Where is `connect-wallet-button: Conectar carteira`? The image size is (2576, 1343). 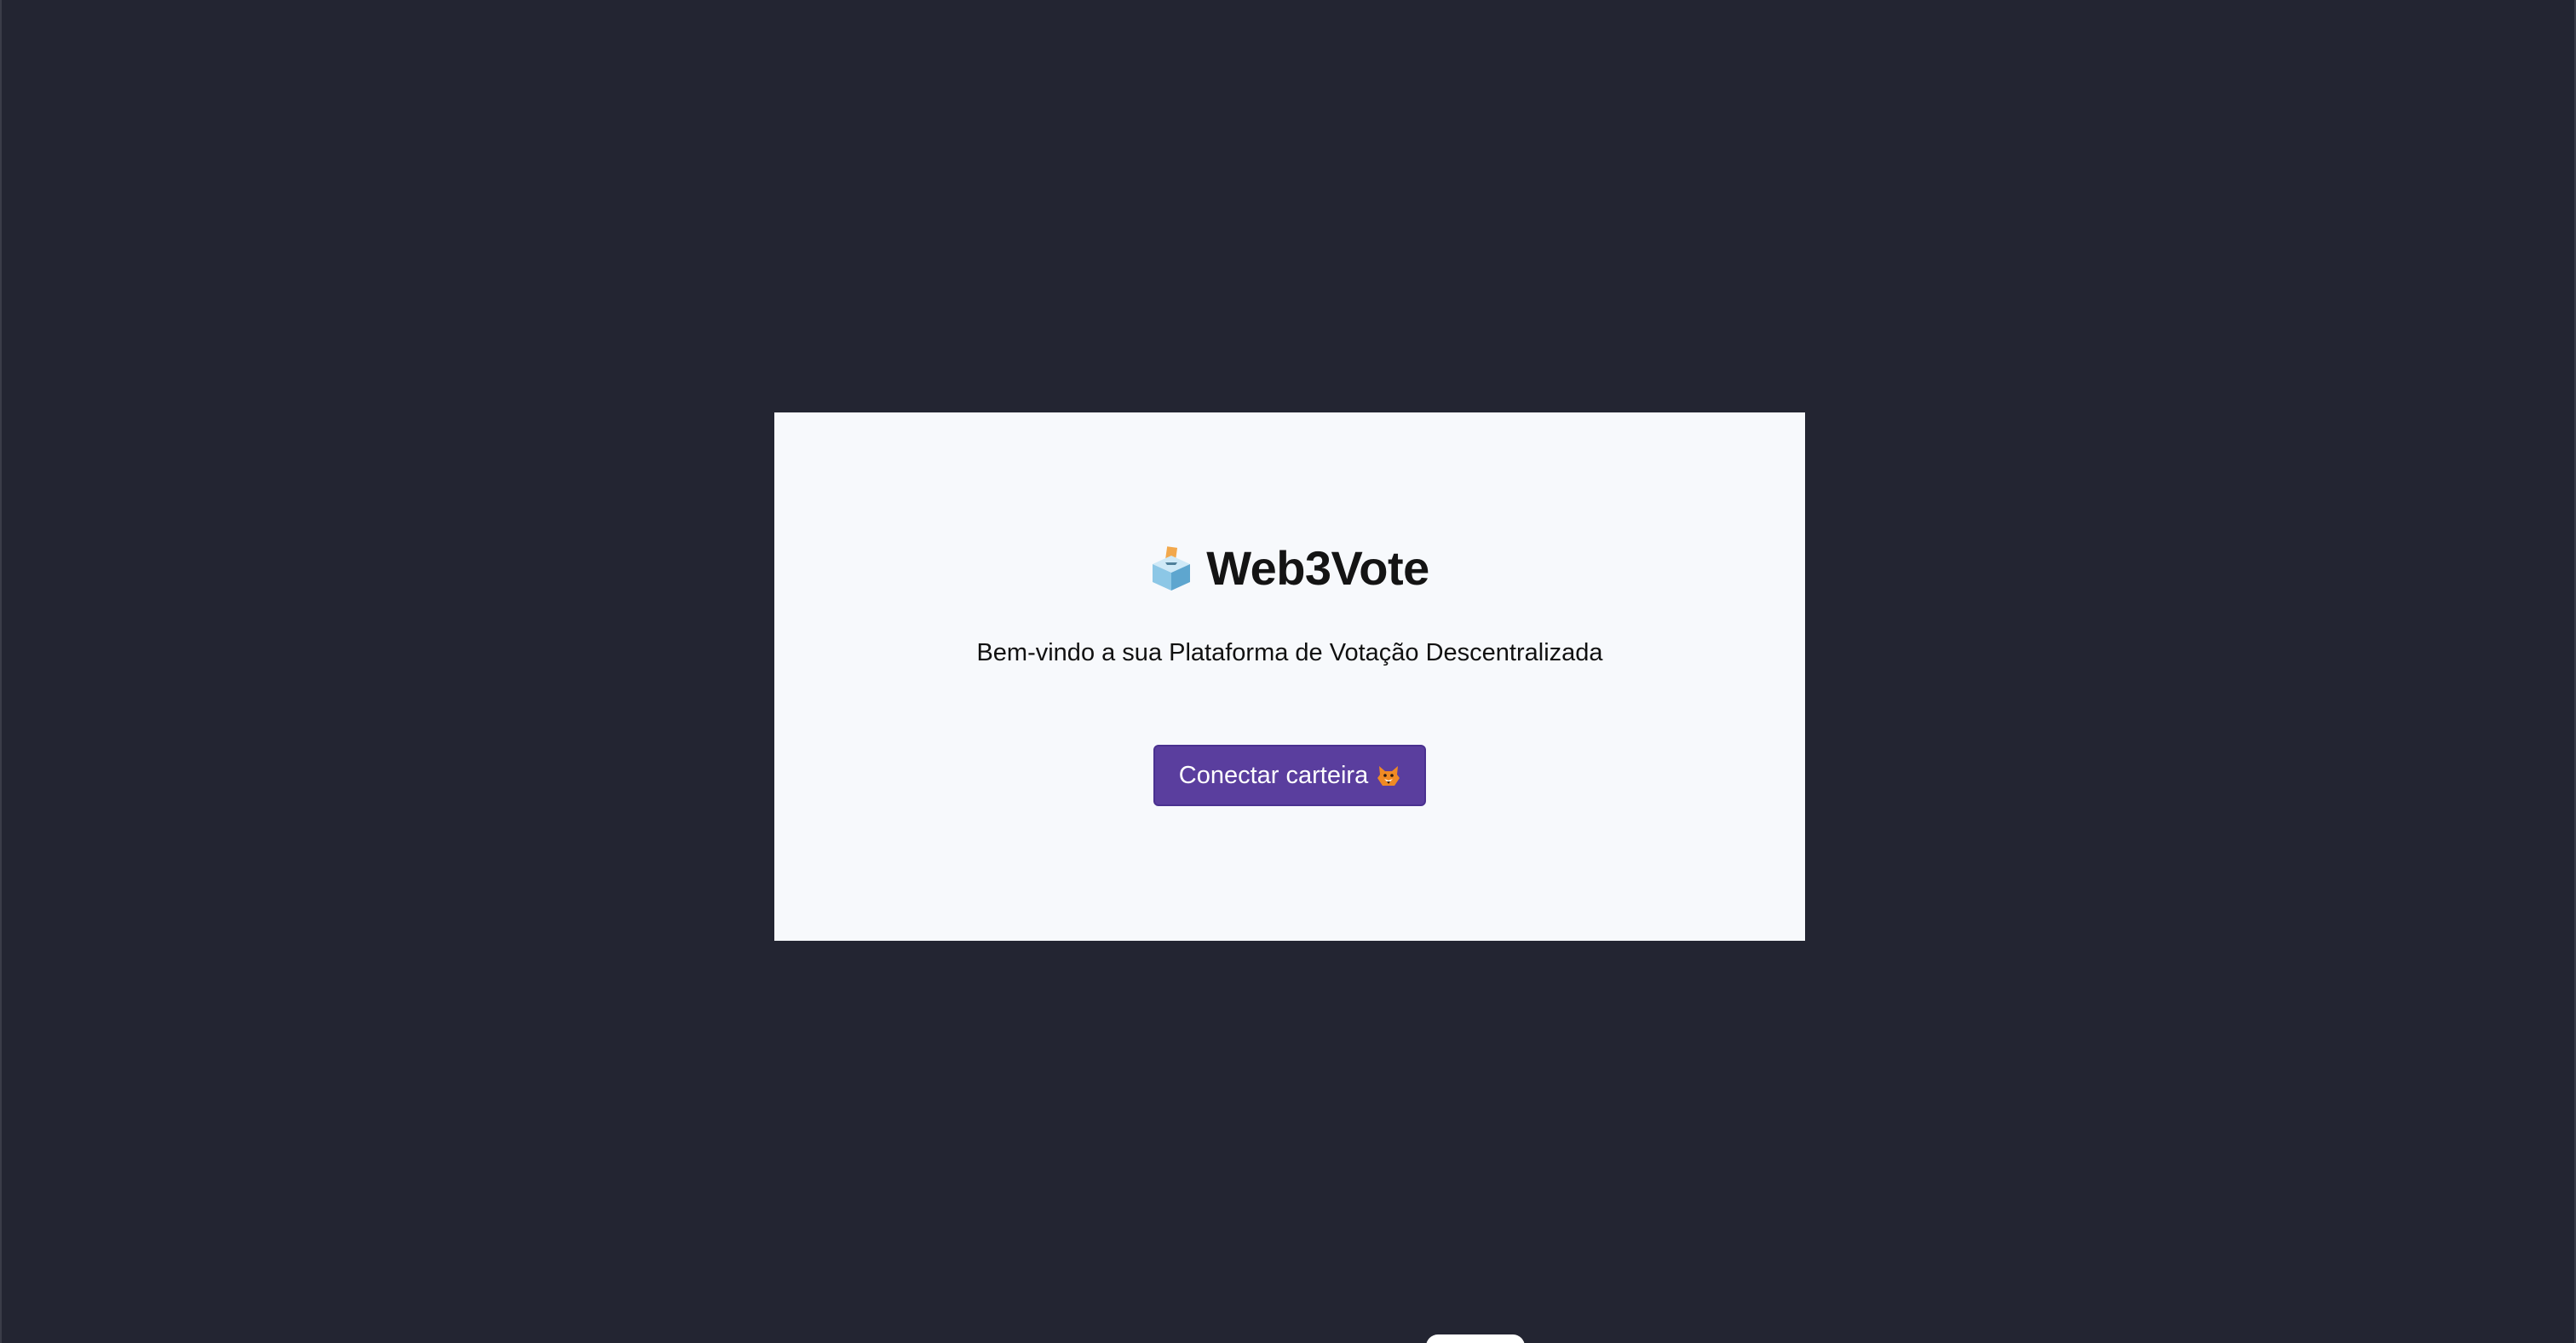 connect-wallet-button: Conectar carteira is located at coordinates (1290, 775).